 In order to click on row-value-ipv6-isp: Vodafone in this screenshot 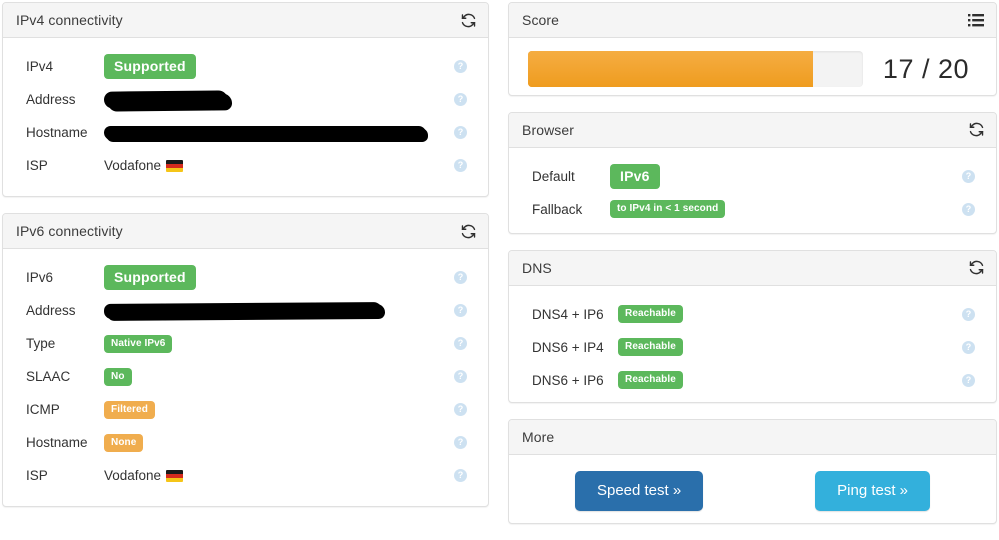, I will do `click(274, 476)`.